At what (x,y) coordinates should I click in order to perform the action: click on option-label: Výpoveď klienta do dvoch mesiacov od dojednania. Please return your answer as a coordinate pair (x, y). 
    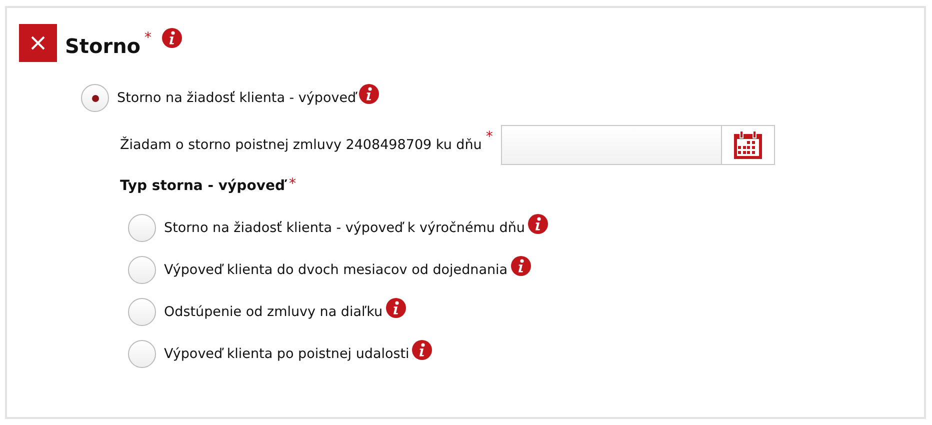
    Looking at the image, I should click on (336, 270).